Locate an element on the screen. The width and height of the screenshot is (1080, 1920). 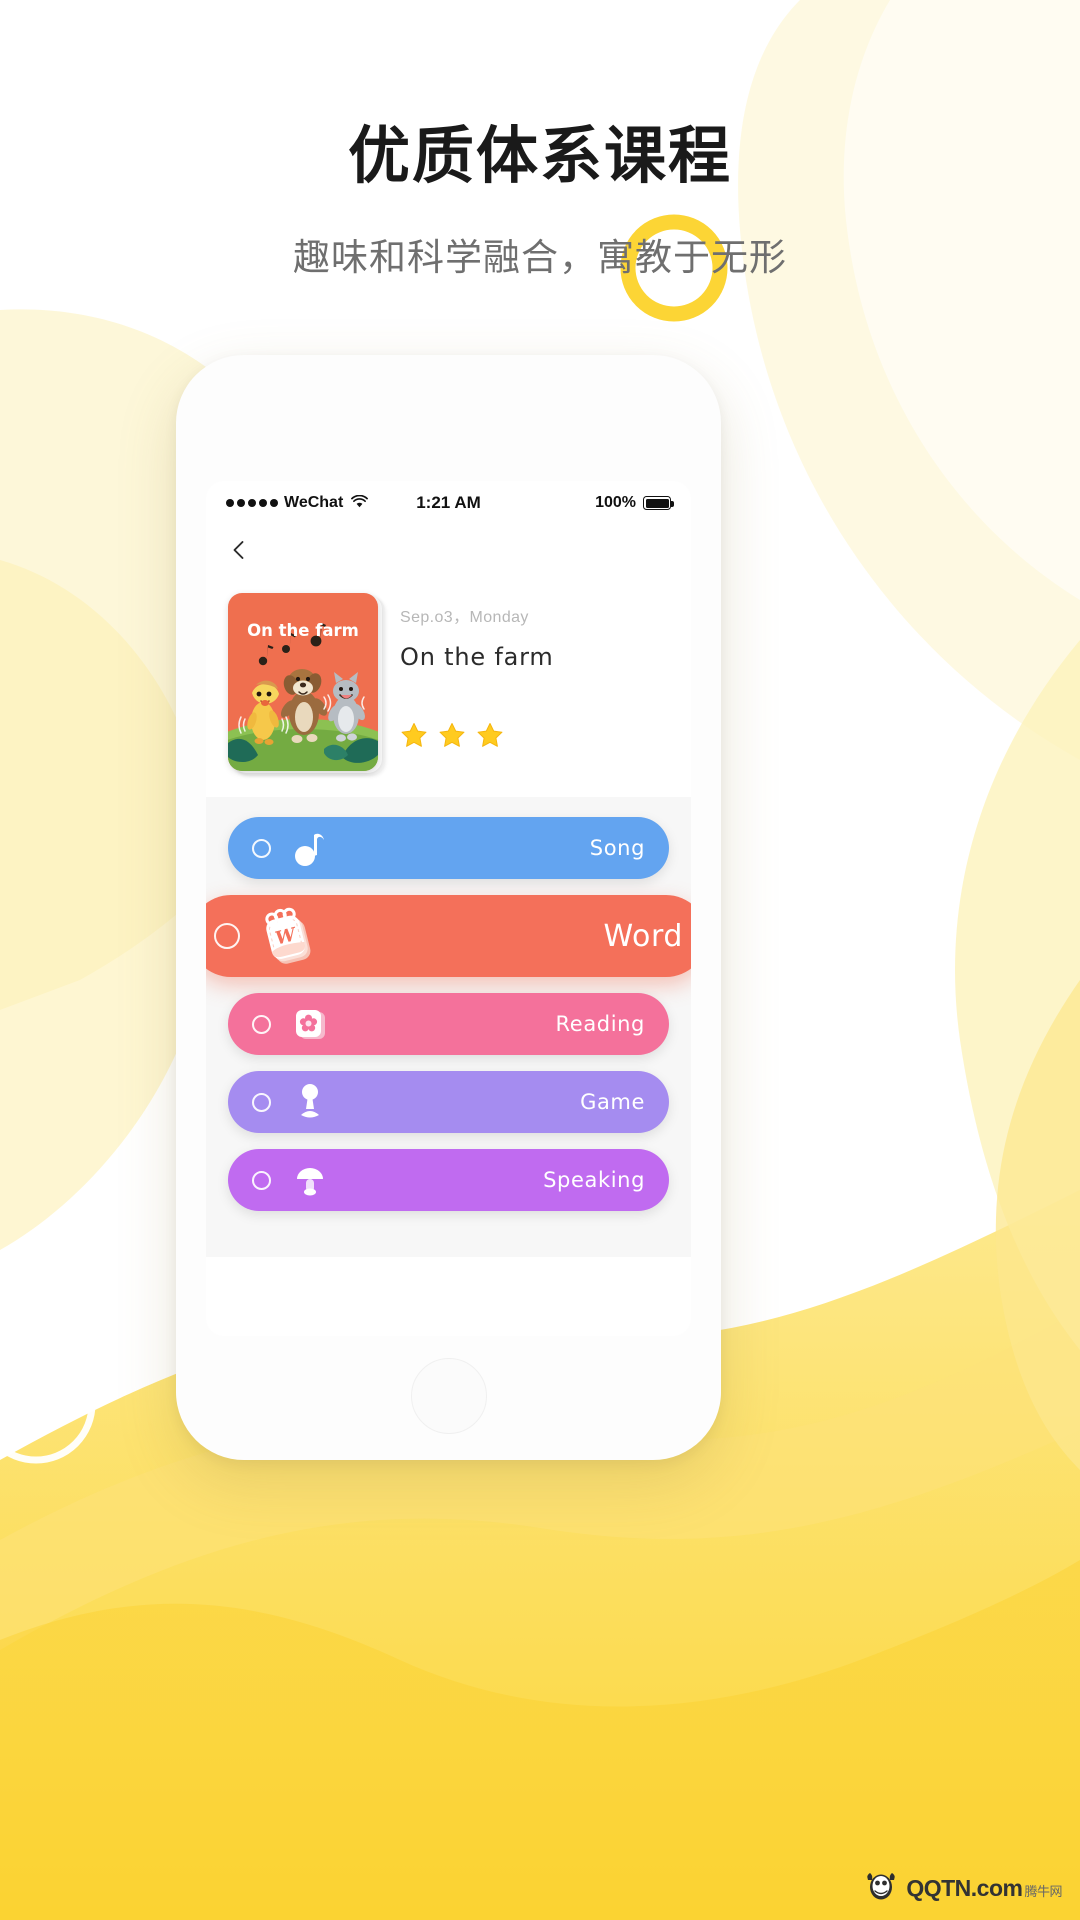
status-bar-time: 1:21 AM is located at coordinates (448, 502).